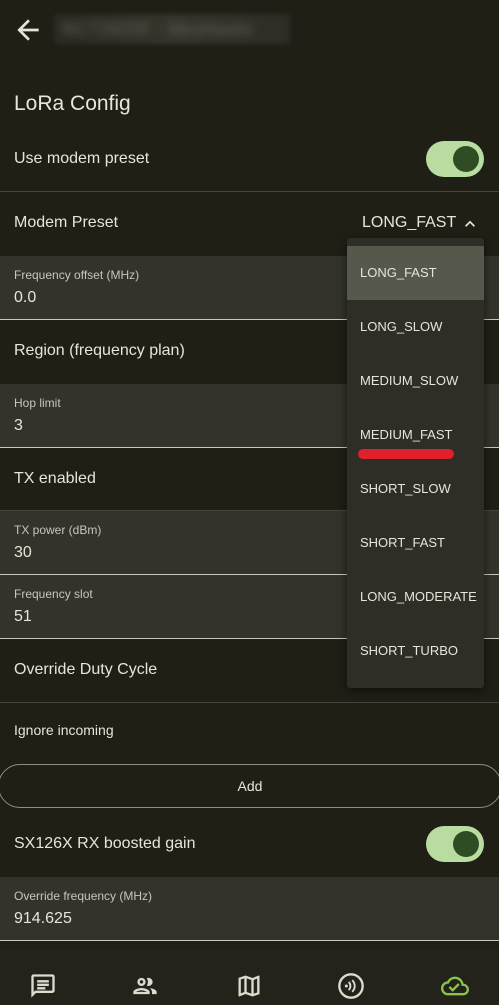 This screenshot has width=499, height=1005. What do you see at coordinates (66, 222) in the screenshot?
I see `modem-preset-label: Modem Preset` at bounding box center [66, 222].